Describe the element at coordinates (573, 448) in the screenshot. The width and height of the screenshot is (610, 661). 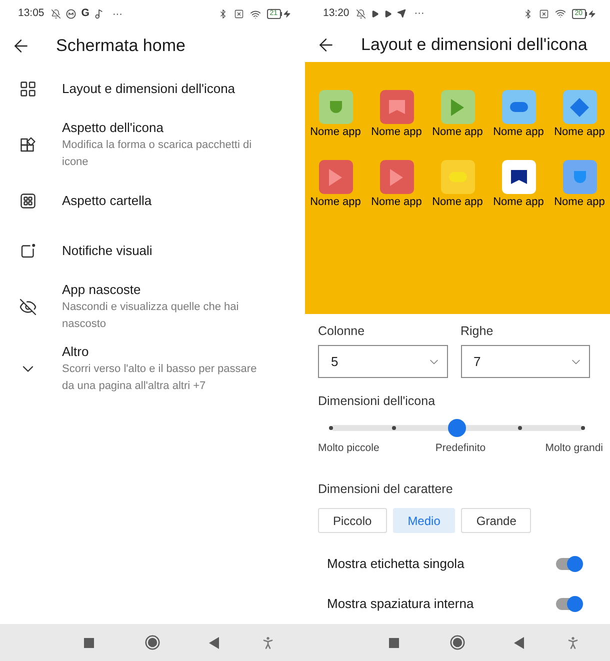
I see `slider-mark-label: Molto grandi` at that location.